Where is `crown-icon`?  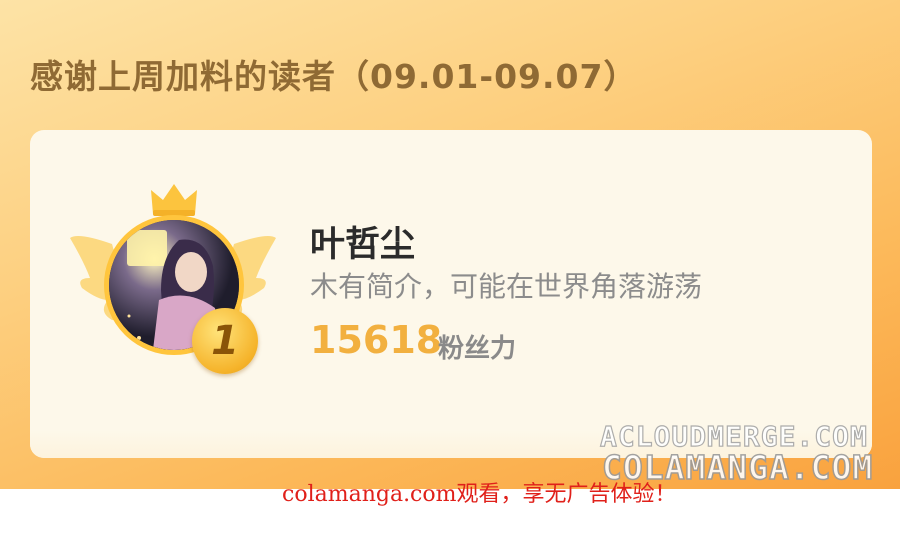 crown-icon is located at coordinates (174, 200).